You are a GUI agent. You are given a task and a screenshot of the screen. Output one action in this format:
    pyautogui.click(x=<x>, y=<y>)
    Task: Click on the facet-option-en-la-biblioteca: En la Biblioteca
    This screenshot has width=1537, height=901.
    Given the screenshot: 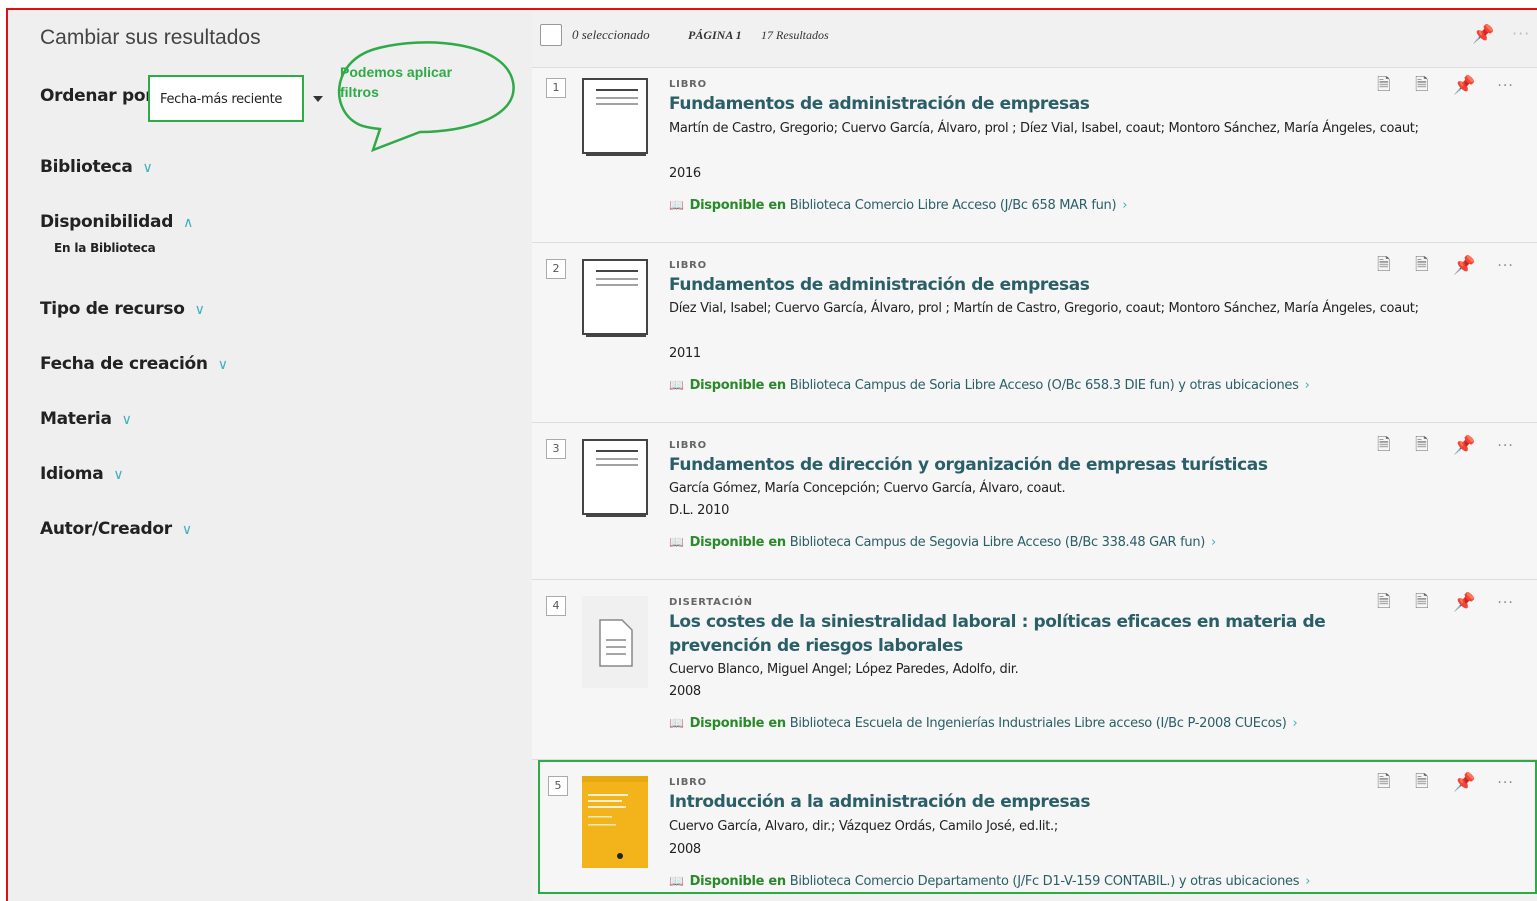 What is the action you would take?
    pyautogui.click(x=105, y=248)
    